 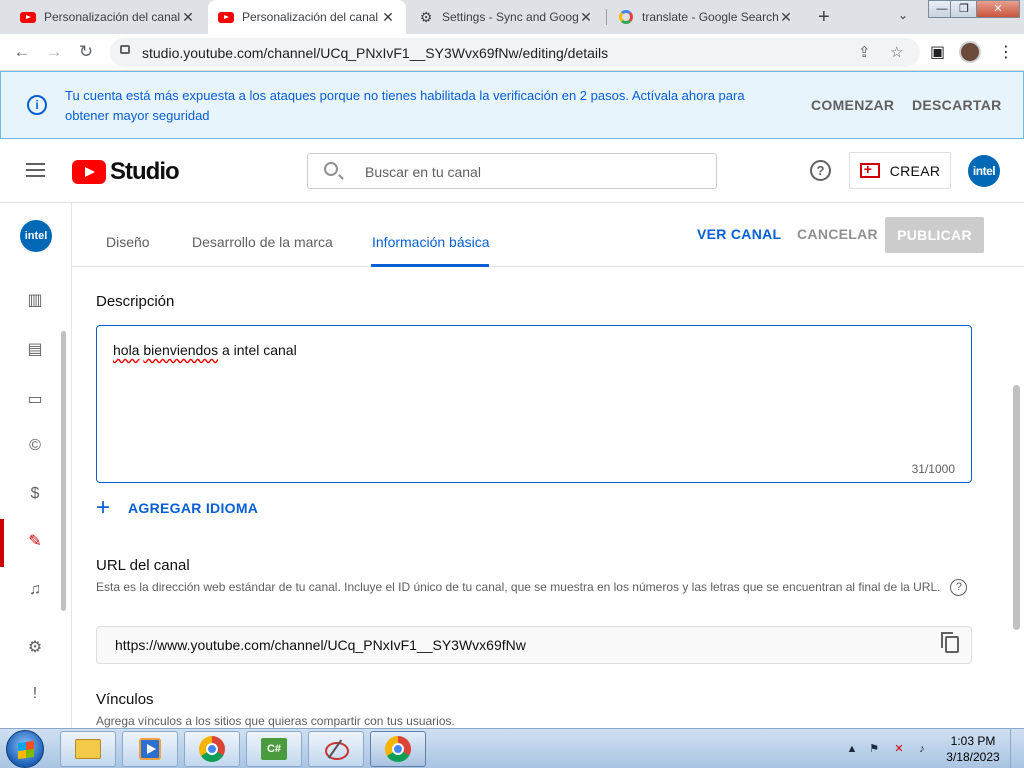 What do you see at coordinates (903, 15) in the screenshot?
I see `tab-search-chevron-icon: ⌄` at bounding box center [903, 15].